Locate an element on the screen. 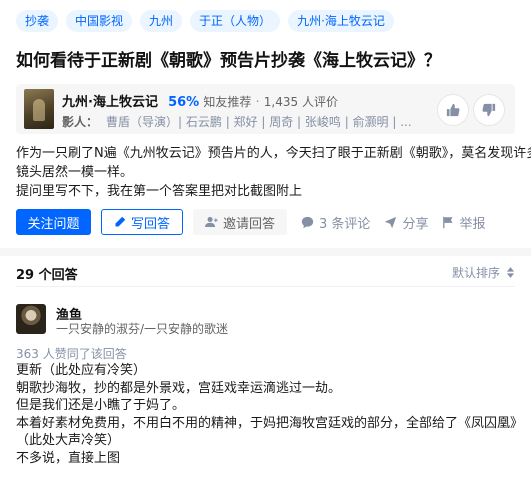 The image size is (531, 490). topic-tag: 抄袭 is located at coordinates (37, 21).